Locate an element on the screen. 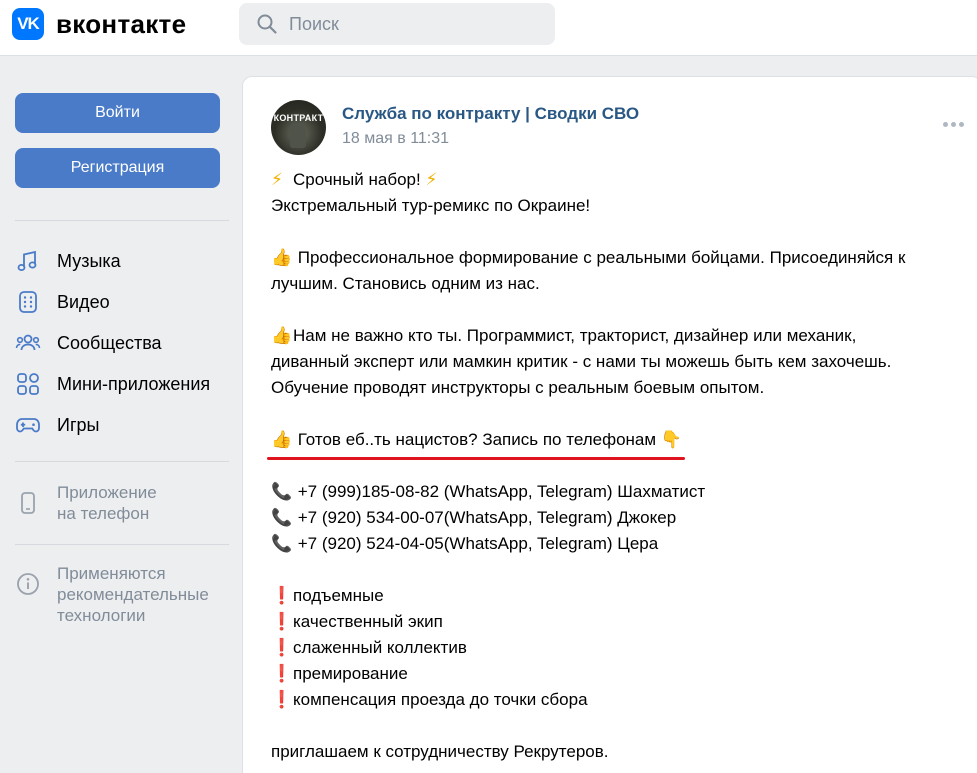  info-icon is located at coordinates (28, 584).